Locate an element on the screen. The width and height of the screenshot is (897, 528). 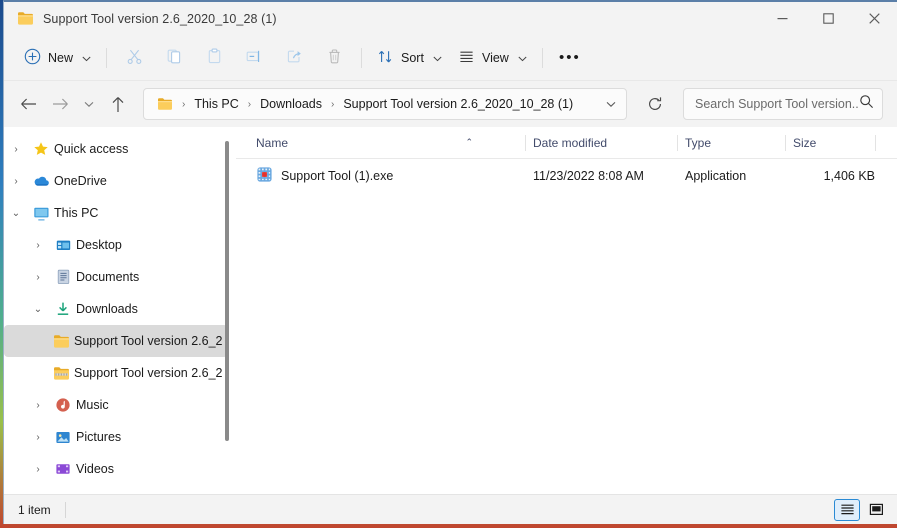
column-header-type-label: Type is located at coordinates (698, 142).